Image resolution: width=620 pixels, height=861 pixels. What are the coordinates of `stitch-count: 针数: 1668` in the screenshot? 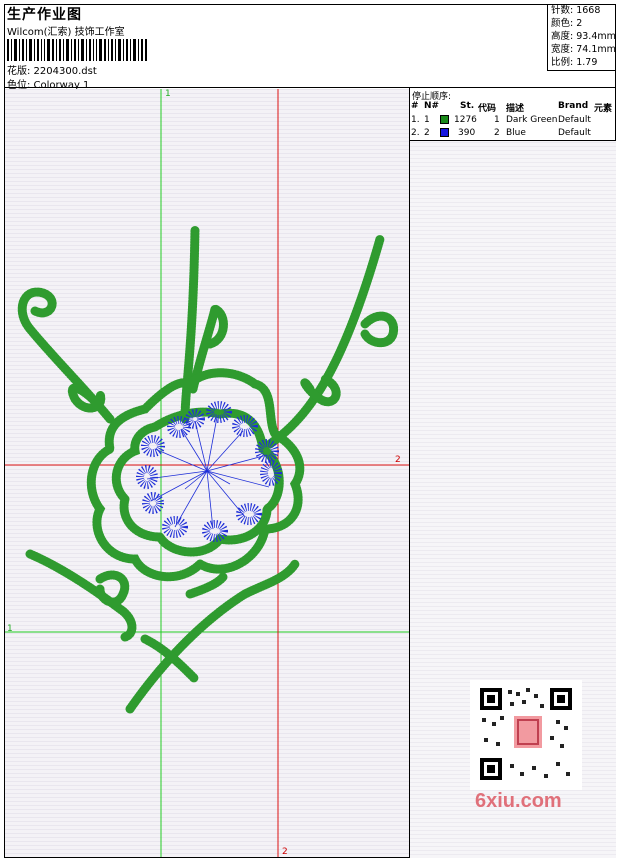 It's located at (576, 10).